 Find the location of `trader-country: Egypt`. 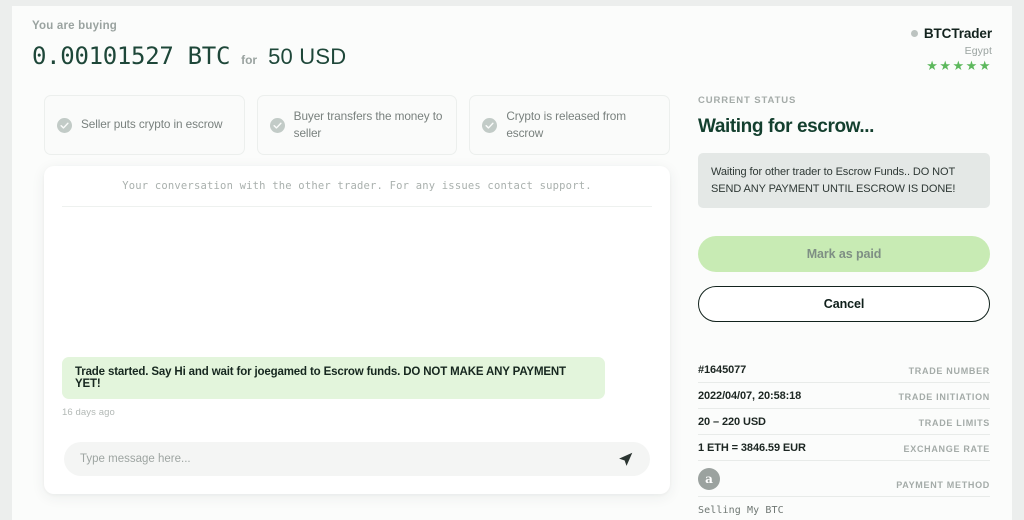

trader-country: Egypt is located at coordinates (978, 51).